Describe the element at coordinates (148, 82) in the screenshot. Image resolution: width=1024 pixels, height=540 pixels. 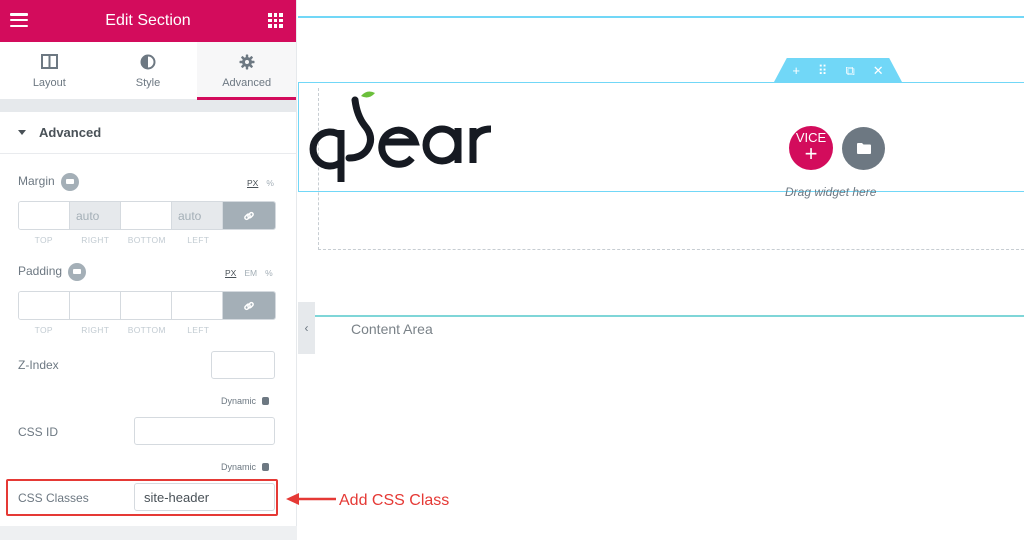
I see `tab-style-label: Style` at that location.